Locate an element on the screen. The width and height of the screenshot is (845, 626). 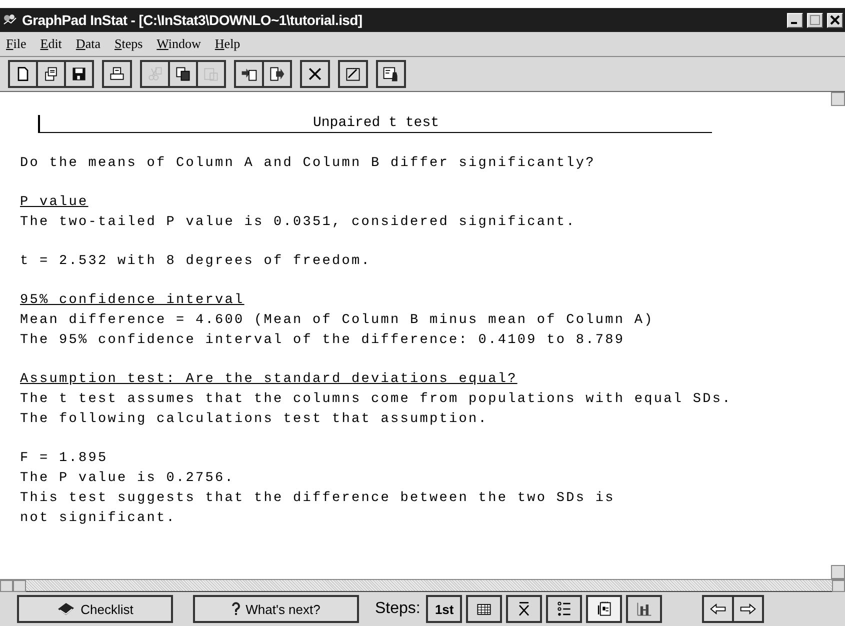
close-button is located at coordinates (835, 20).